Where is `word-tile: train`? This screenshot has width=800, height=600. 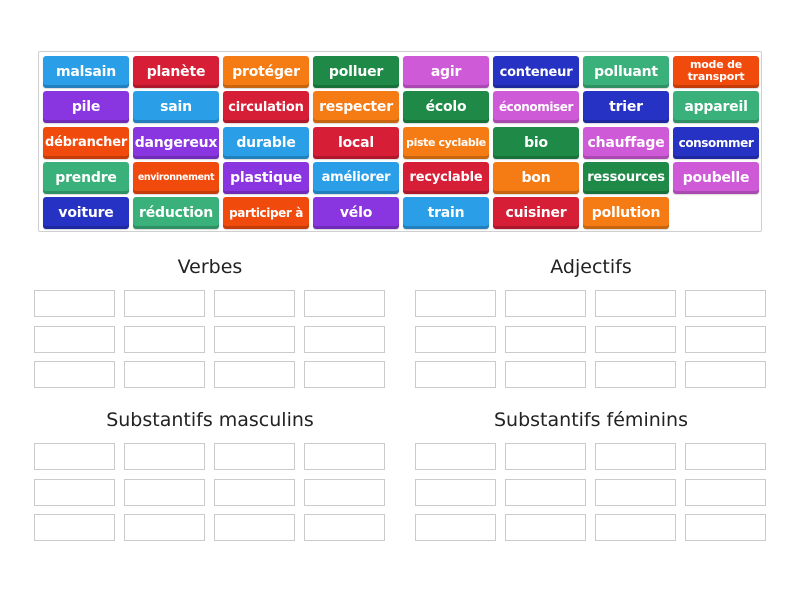 word-tile: train is located at coordinates (446, 213).